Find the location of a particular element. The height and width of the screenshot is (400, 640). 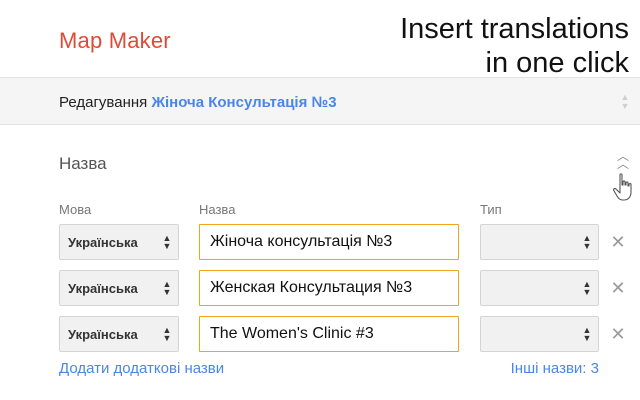

column-label-type: Тип is located at coordinates (491, 209).